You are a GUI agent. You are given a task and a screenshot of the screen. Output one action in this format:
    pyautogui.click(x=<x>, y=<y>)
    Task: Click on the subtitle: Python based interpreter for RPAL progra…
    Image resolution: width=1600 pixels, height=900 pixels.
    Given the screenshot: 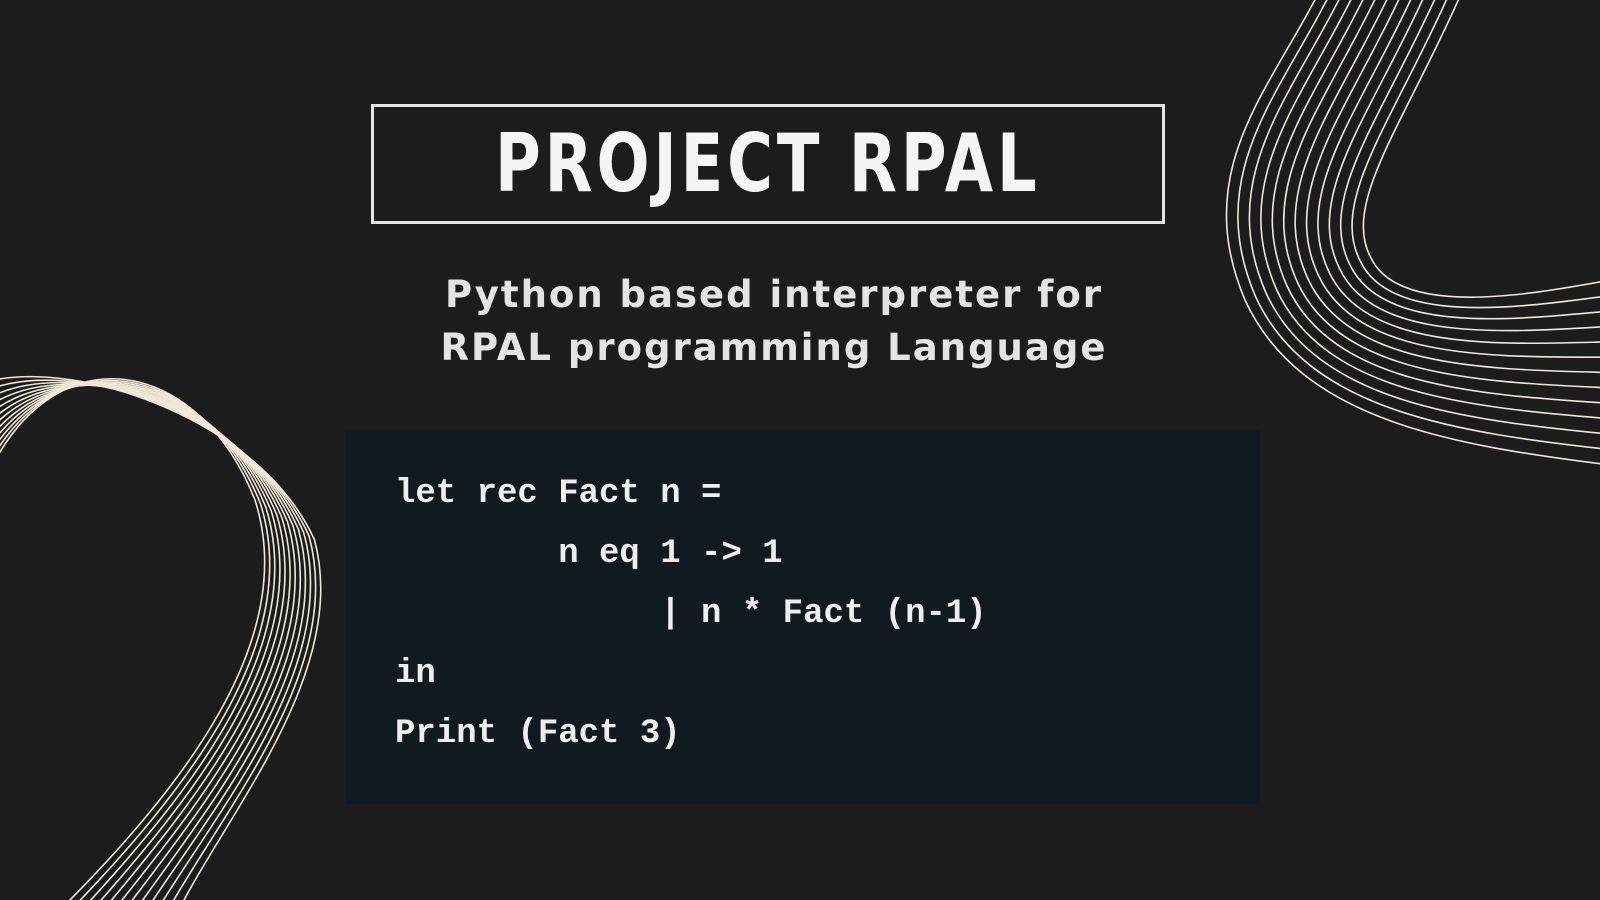 What is the action you would take?
    pyautogui.click(x=774, y=321)
    